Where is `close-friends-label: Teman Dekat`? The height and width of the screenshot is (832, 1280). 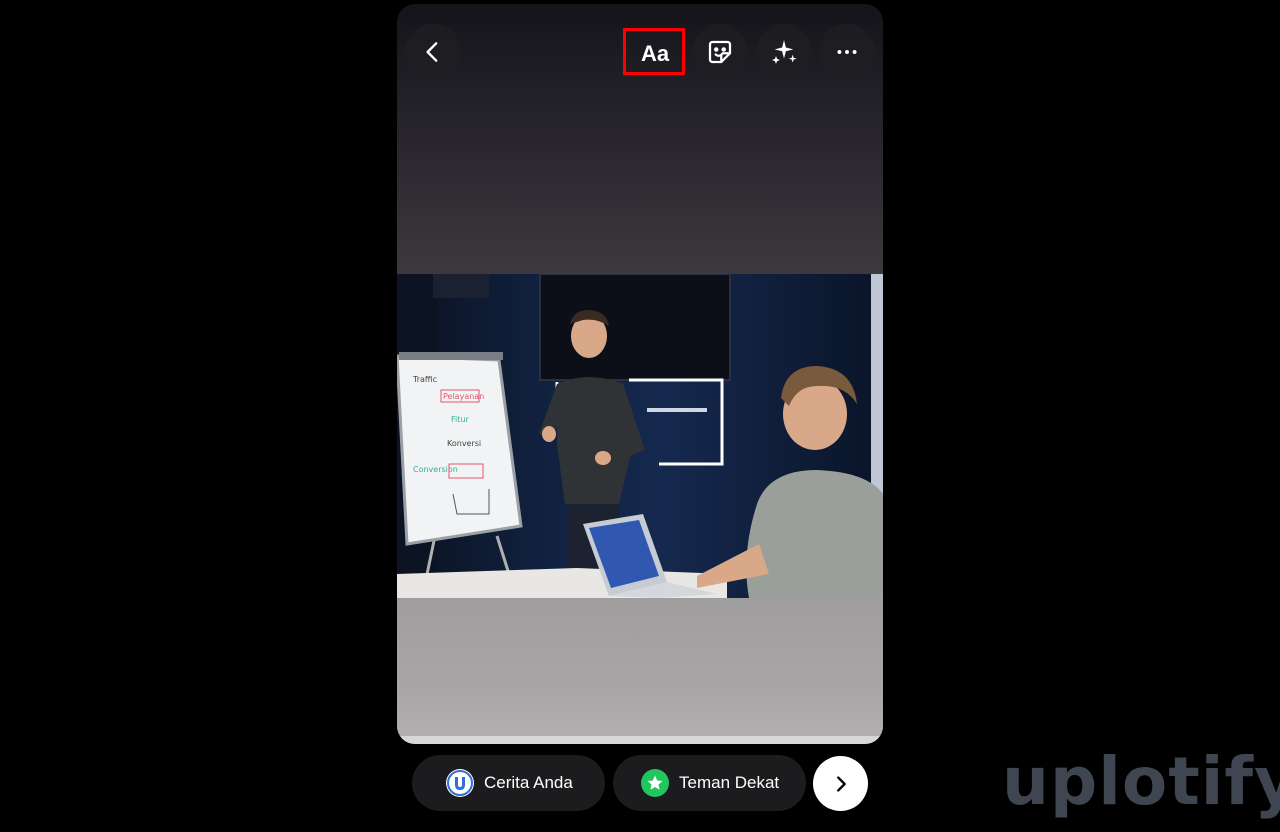 close-friends-label: Teman Dekat is located at coordinates (729, 782).